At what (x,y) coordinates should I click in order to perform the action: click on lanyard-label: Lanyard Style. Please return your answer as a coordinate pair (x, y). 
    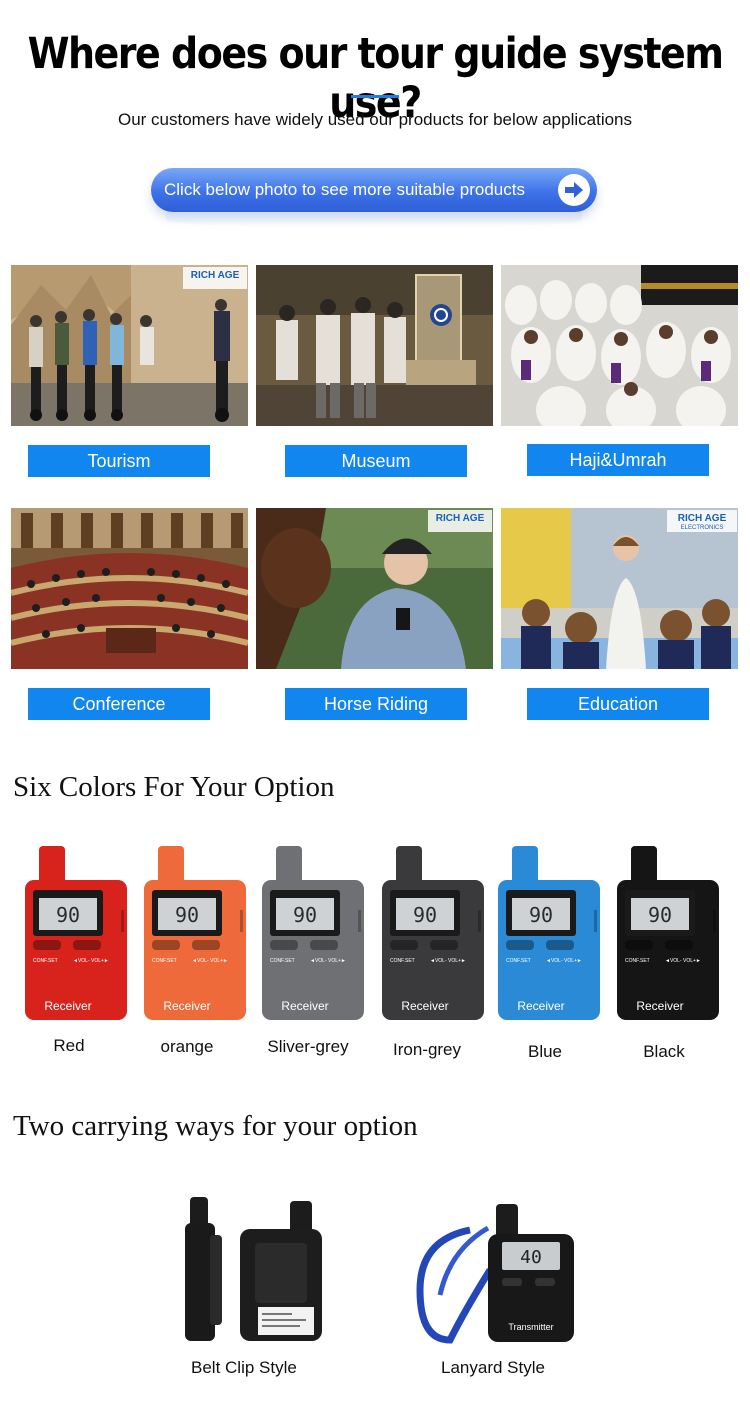
    Looking at the image, I should click on (493, 1367).